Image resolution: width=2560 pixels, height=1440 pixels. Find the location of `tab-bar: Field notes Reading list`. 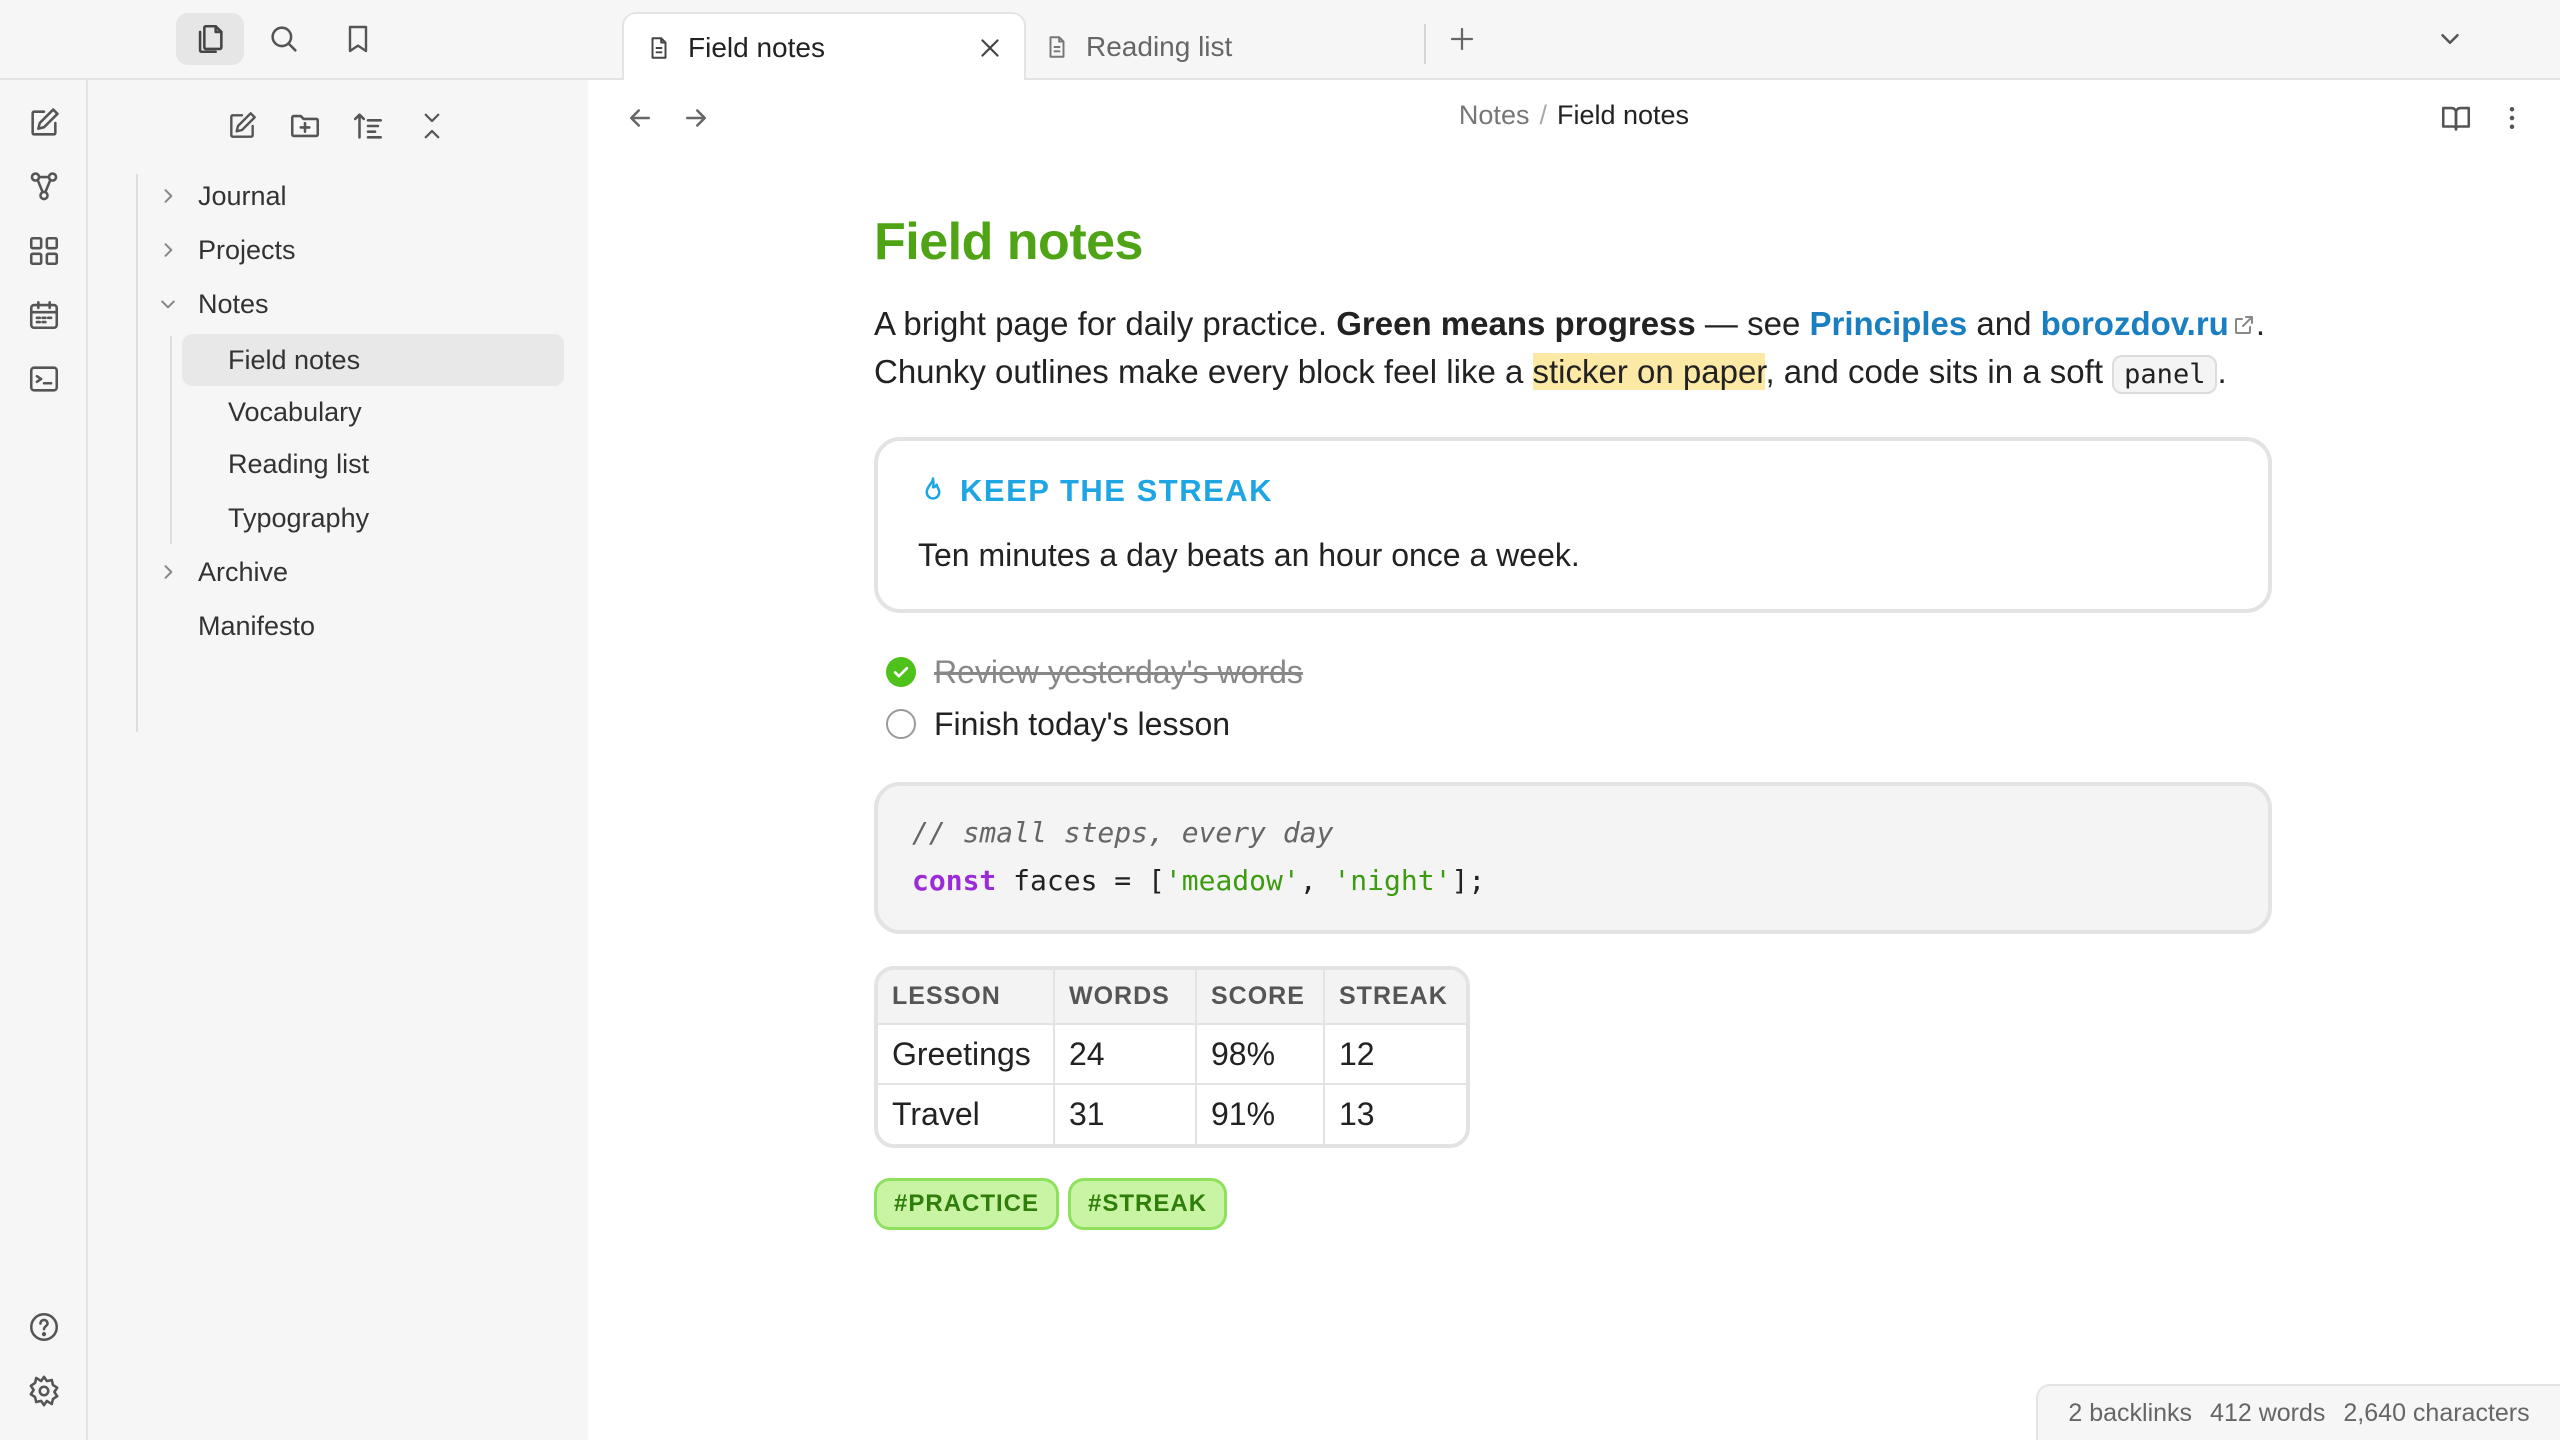

tab-bar: Field notes Reading list is located at coordinates (1280, 41).